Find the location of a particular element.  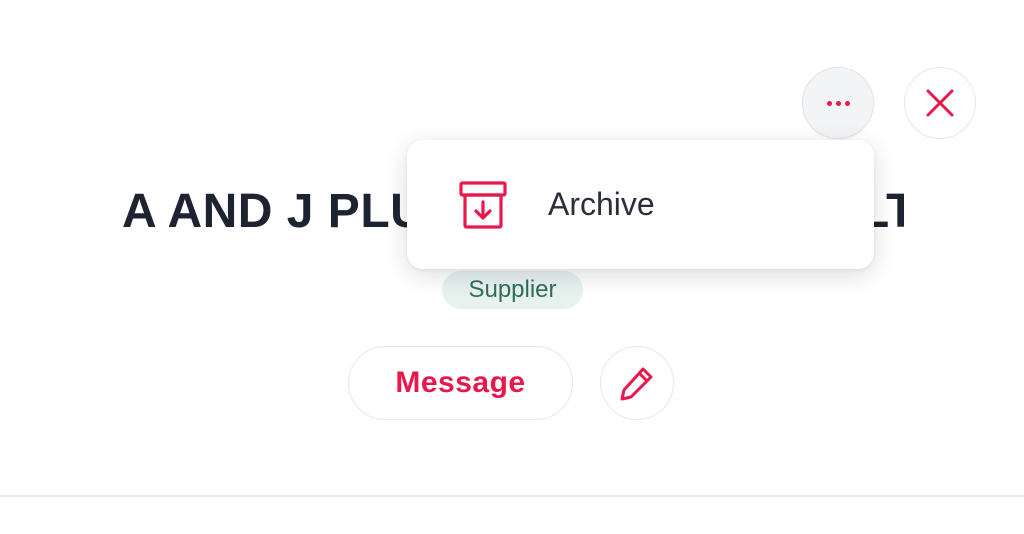

message-button: Message is located at coordinates (460, 383).